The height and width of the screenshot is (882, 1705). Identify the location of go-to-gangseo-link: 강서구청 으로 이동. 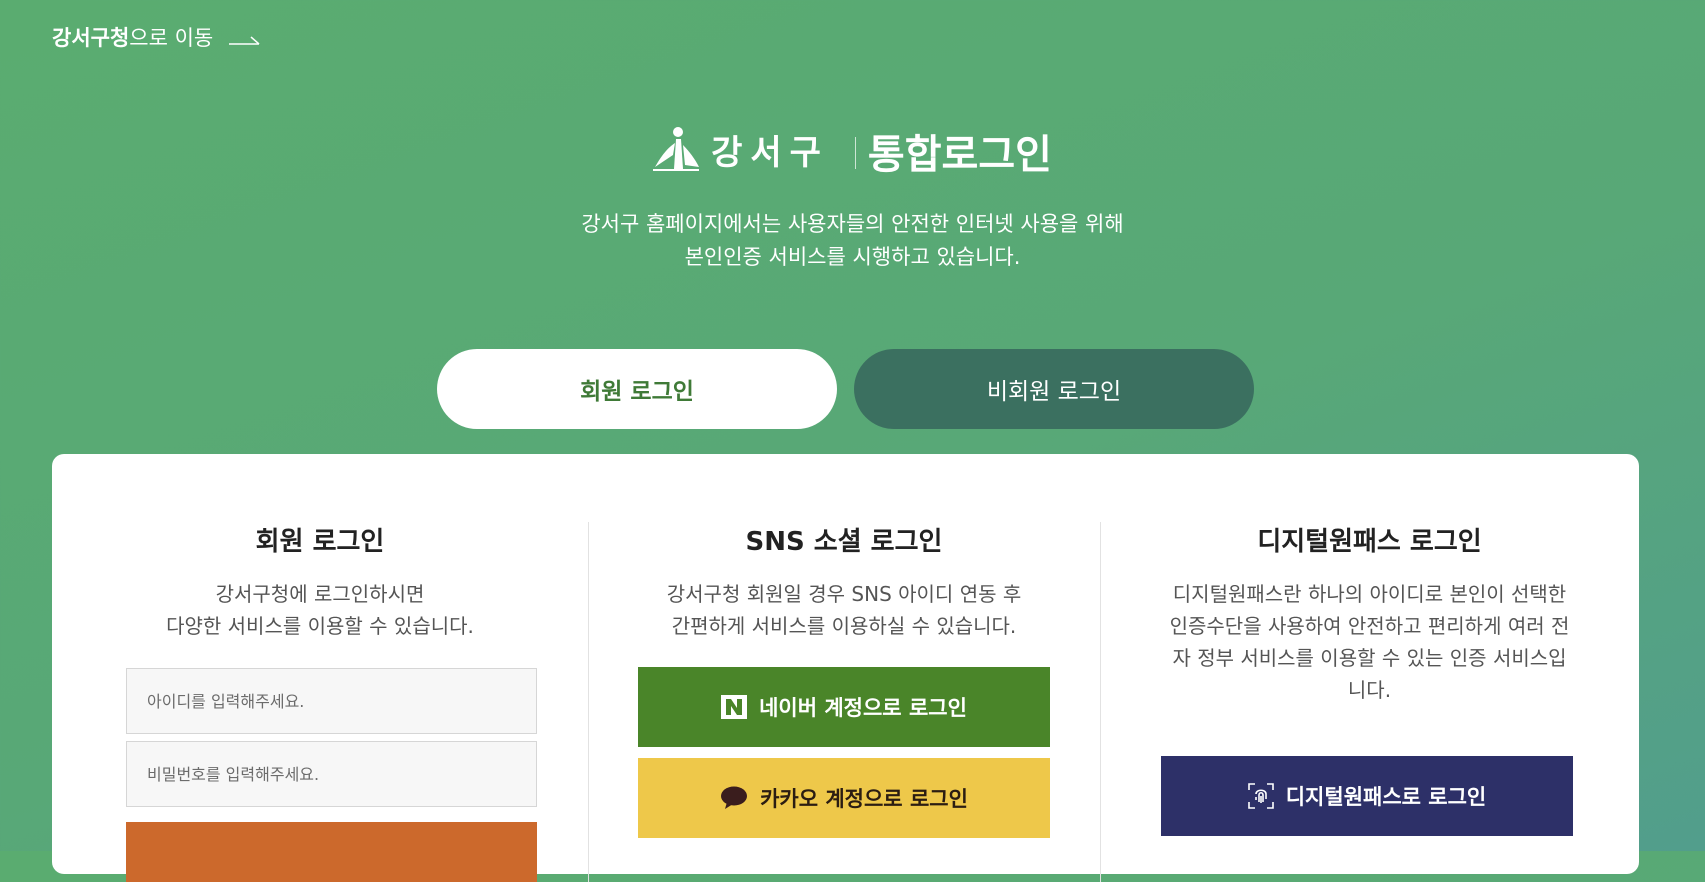
(156, 37).